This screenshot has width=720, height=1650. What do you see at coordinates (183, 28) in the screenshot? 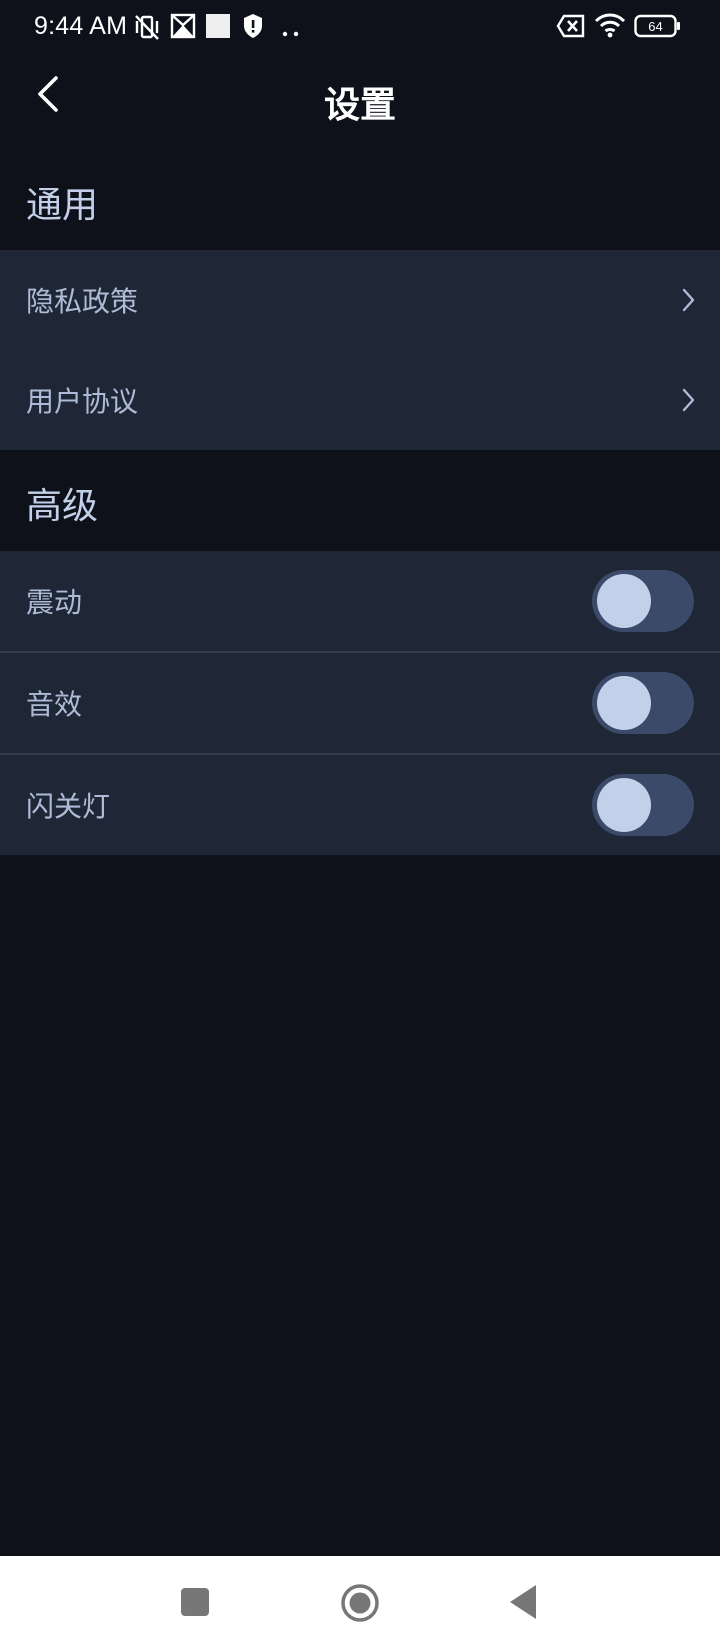
I see `notification-app-icon` at bounding box center [183, 28].